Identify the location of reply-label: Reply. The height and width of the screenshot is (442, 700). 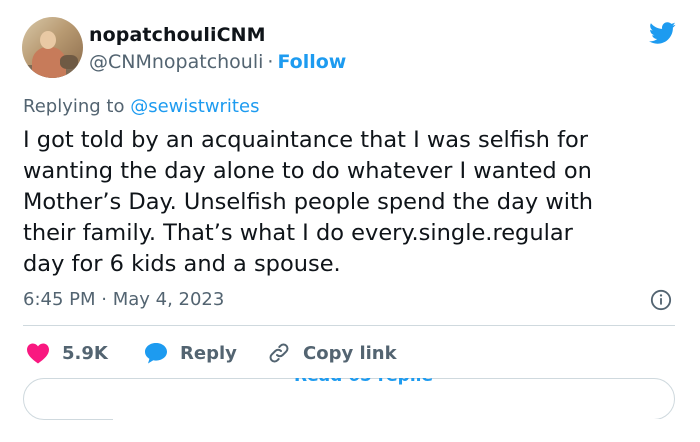
(208, 353).